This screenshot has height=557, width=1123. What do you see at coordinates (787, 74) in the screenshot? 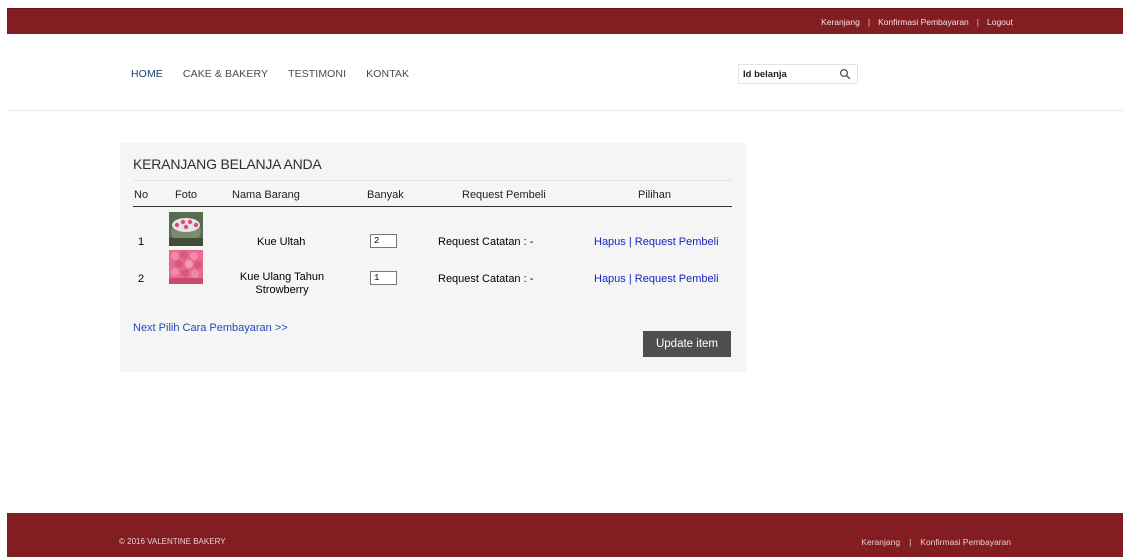
I see `search-input` at bounding box center [787, 74].